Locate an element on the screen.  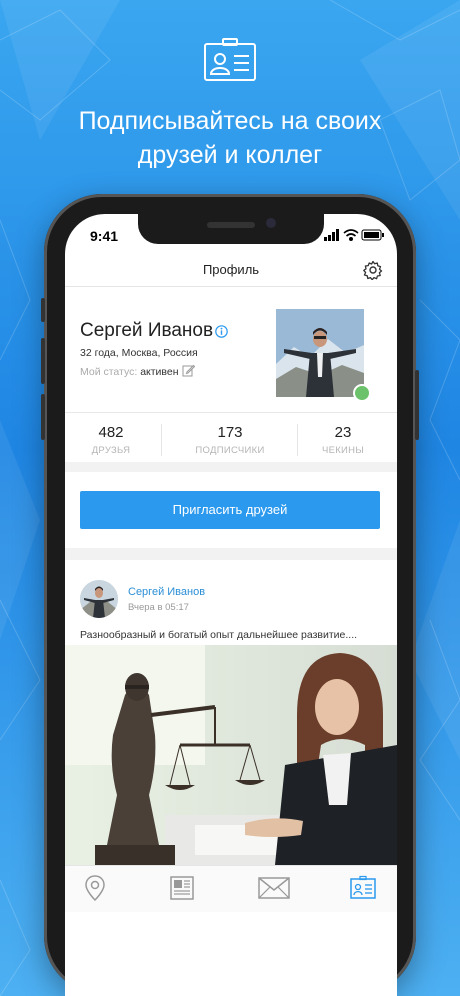
stat-value: 482 is located at coordinates (111, 432).